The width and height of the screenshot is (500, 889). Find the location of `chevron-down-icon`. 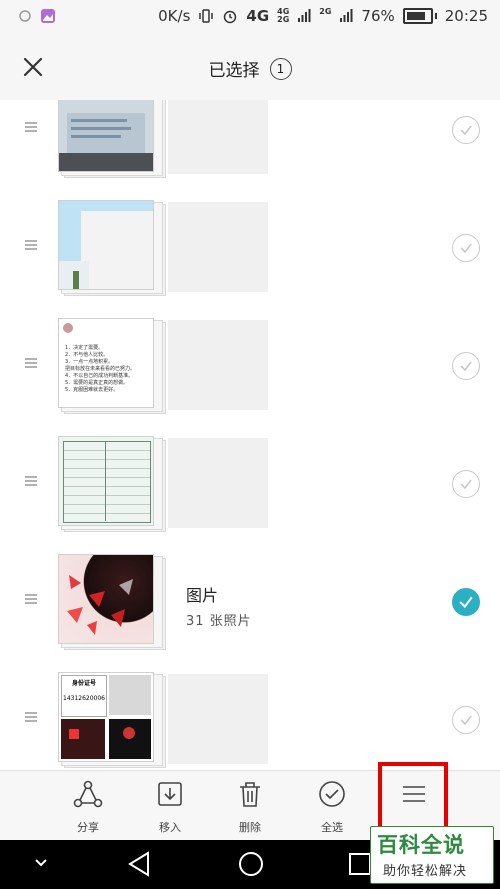

chevron-down-icon is located at coordinates (41, 863).